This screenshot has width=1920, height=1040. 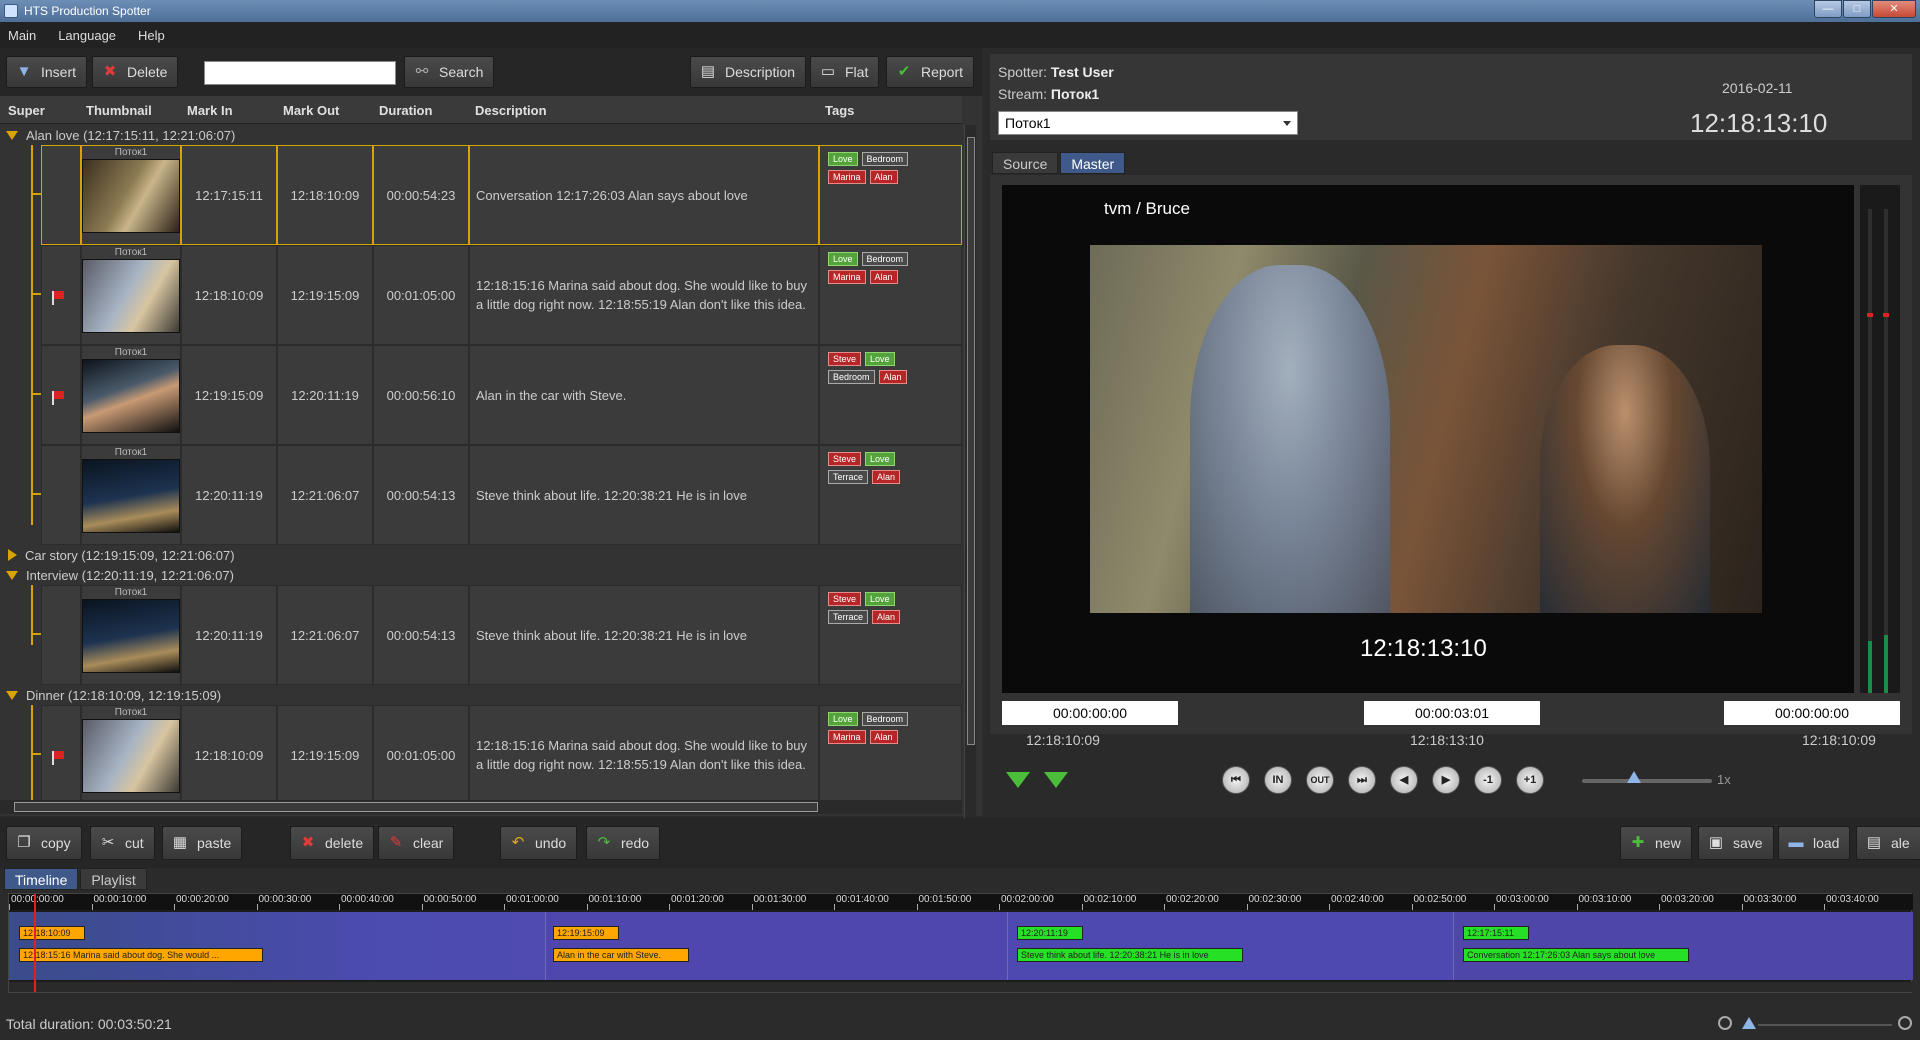 I want to click on play-reverse-button: ◀, so click(x=1404, y=780).